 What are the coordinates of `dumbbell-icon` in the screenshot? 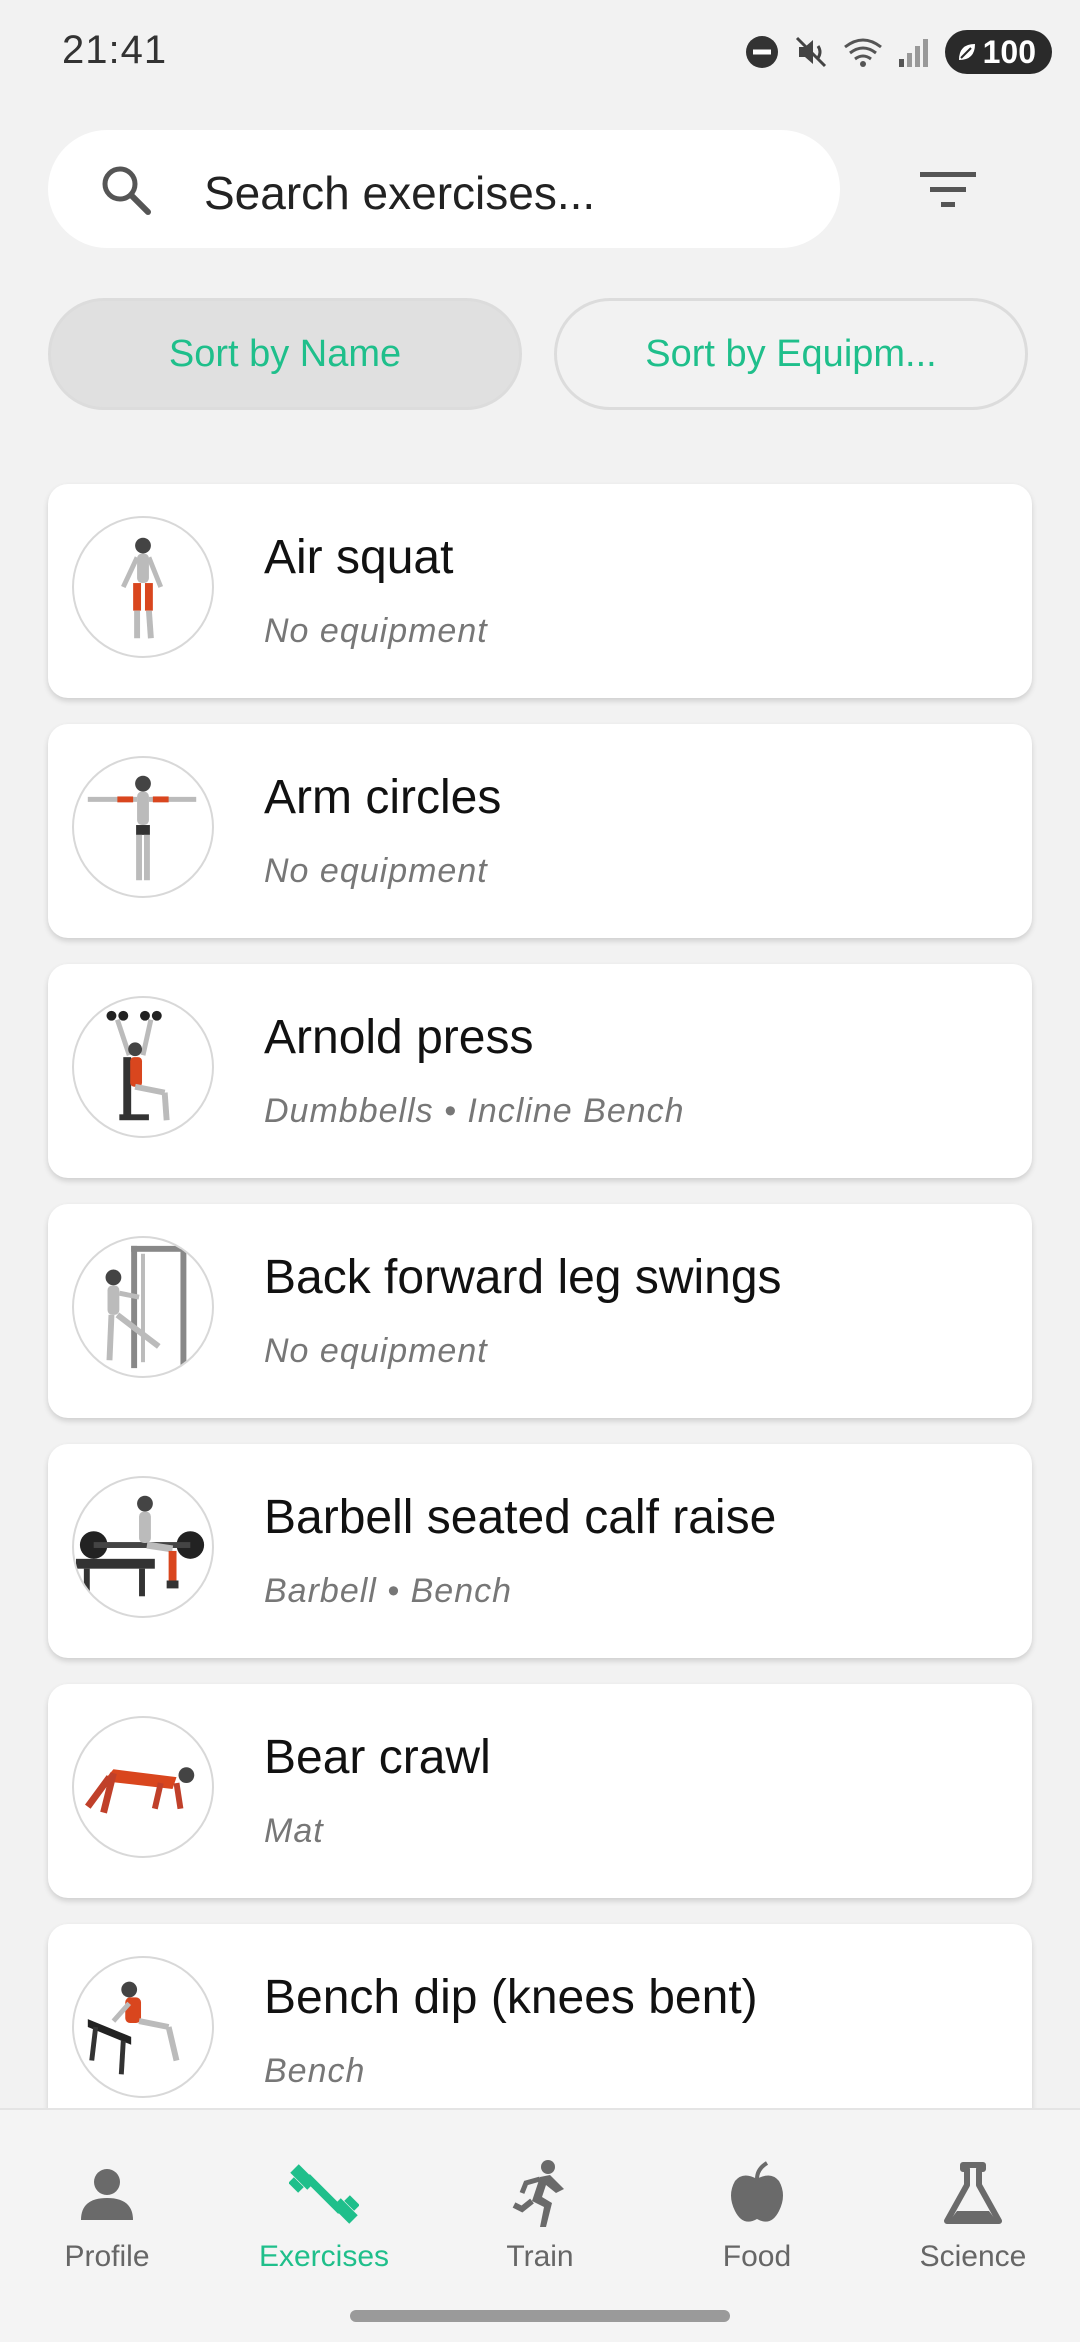 It's located at (324, 2194).